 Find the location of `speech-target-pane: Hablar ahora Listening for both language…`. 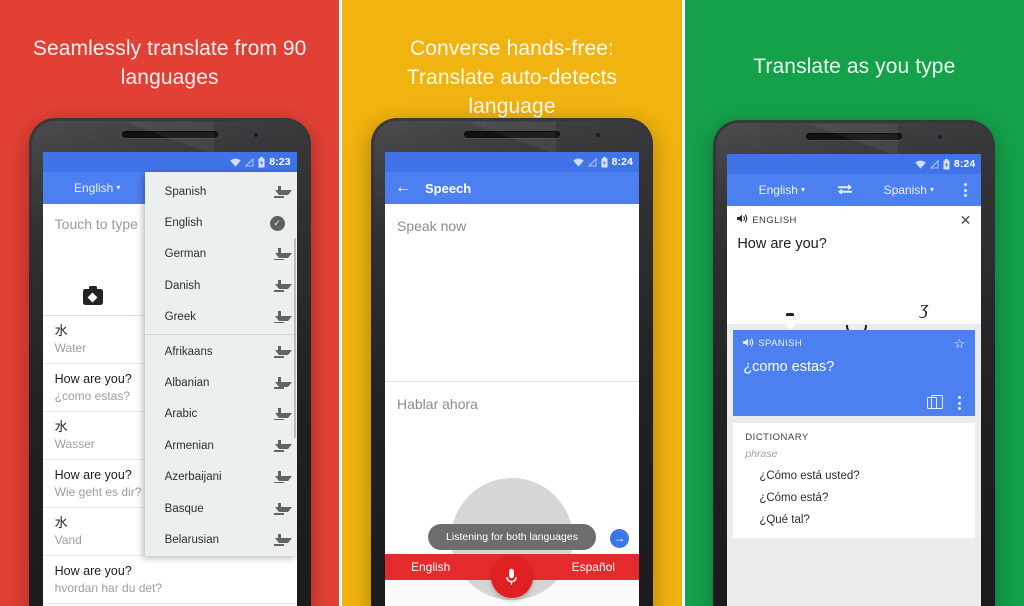

speech-target-pane: Hablar ahora Listening for both language… is located at coordinates (511, 491).